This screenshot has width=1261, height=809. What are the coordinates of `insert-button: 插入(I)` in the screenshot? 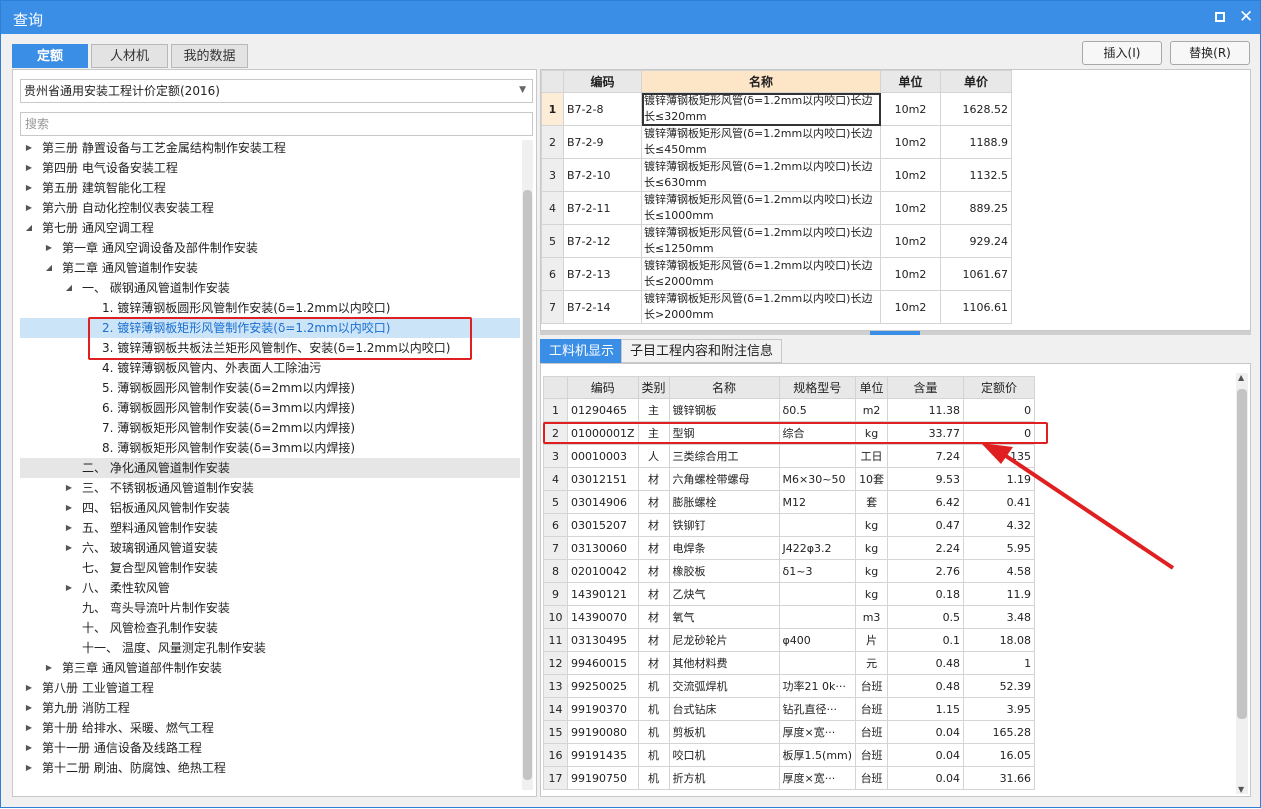 It's located at (1122, 53).